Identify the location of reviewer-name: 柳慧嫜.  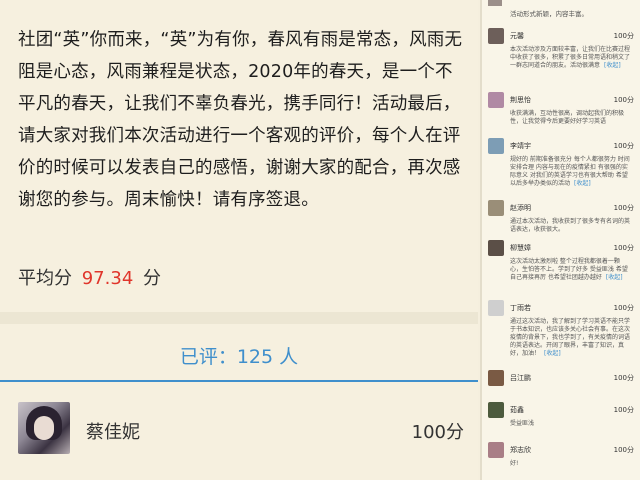
(520, 248).